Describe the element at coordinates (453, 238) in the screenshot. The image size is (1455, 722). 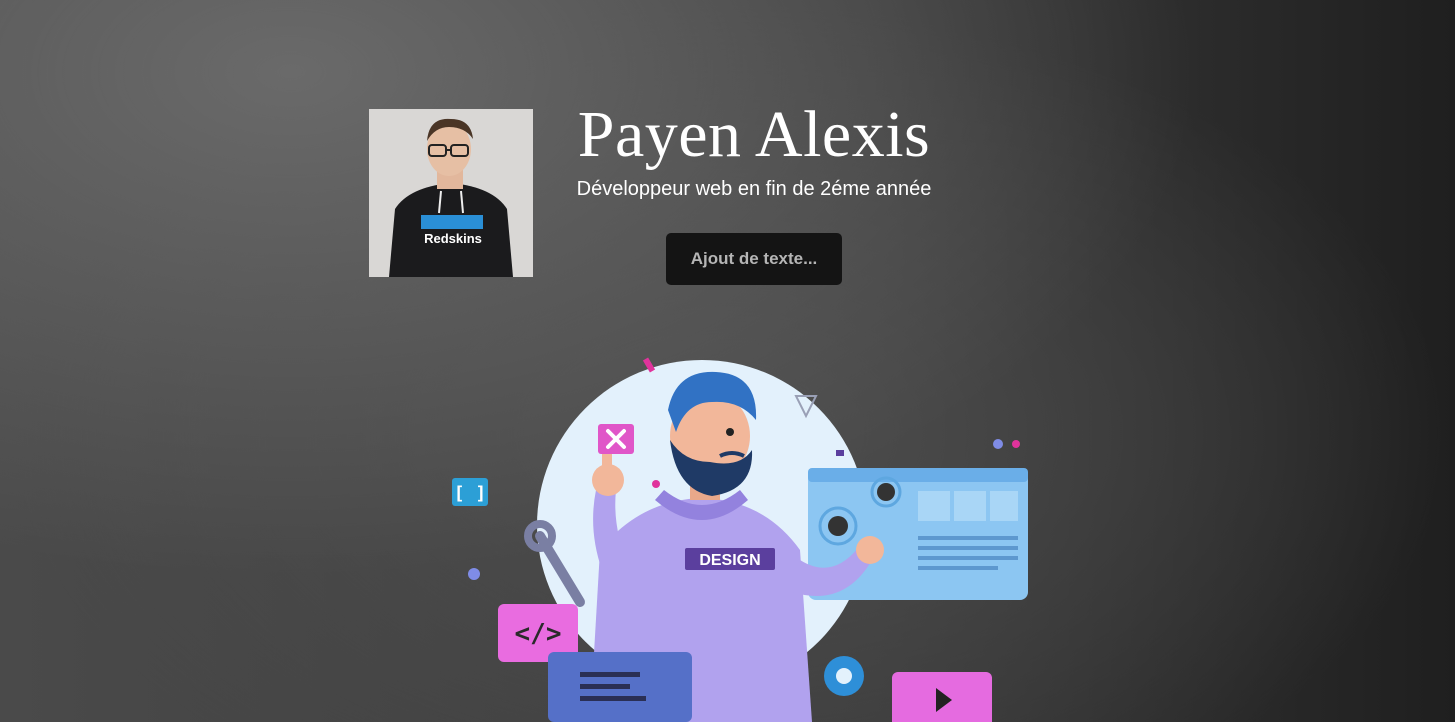
I see `hoodie-text: Redskins` at that location.